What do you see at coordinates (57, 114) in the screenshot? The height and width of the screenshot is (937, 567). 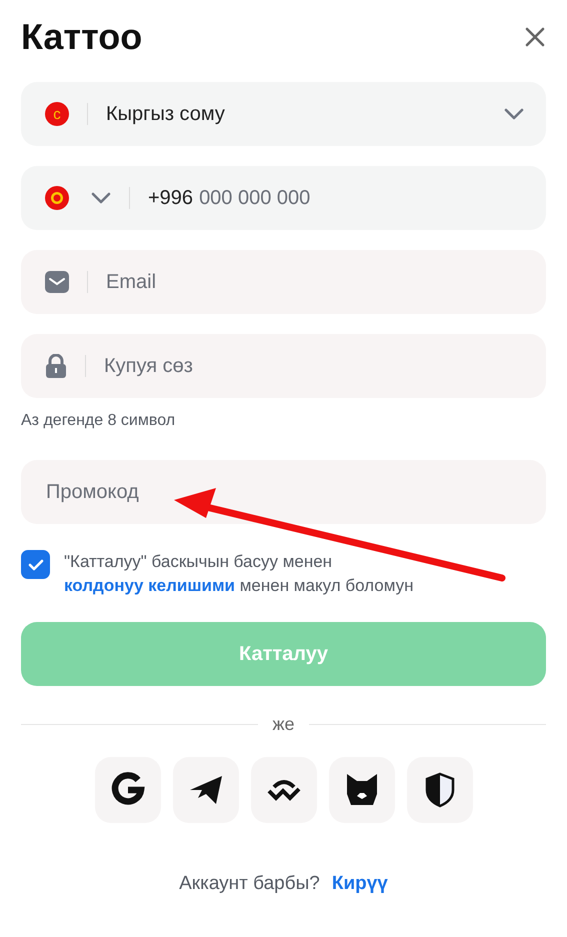 I see `currency-symbol: с` at bounding box center [57, 114].